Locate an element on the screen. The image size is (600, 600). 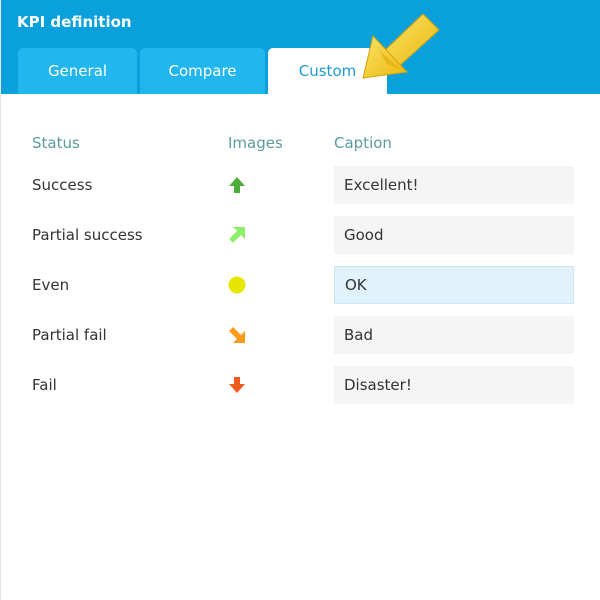
arrow-up-right-icon is located at coordinates (237, 235).